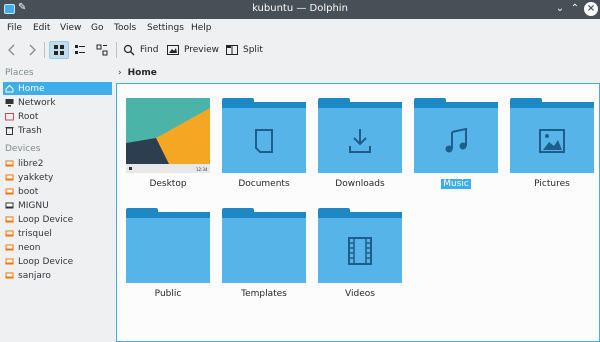 The height and width of the screenshot is (342, 600). What do you see at coordinates (9, 131) in the screenshot?
I see `trash-icon` at bounding box center [9, 131].